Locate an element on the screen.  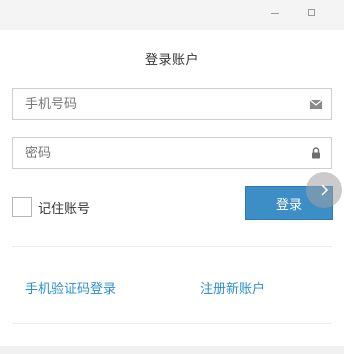
chevron-right-icon is located at coordinates (325, 190).